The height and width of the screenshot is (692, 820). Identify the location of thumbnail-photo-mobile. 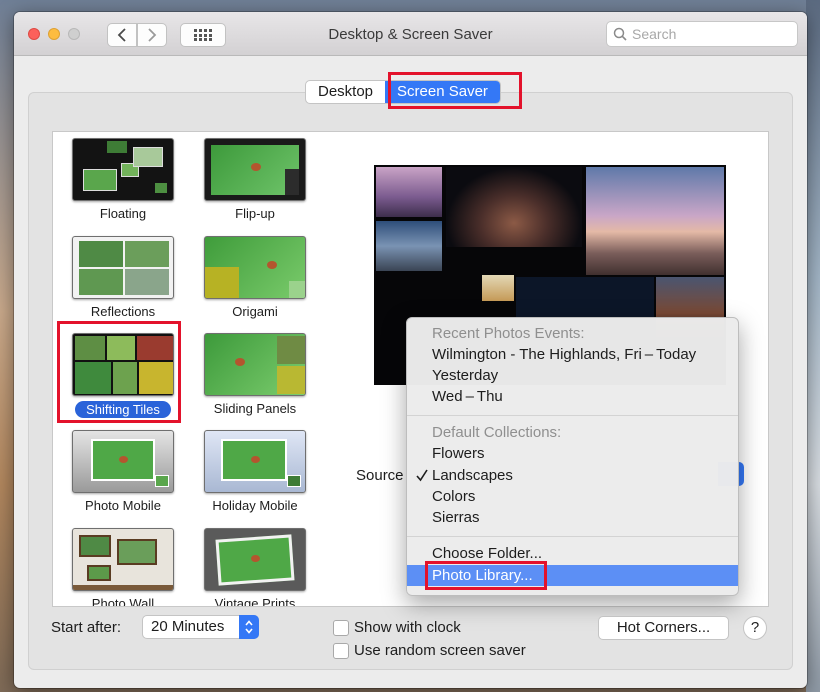
(123, 461).